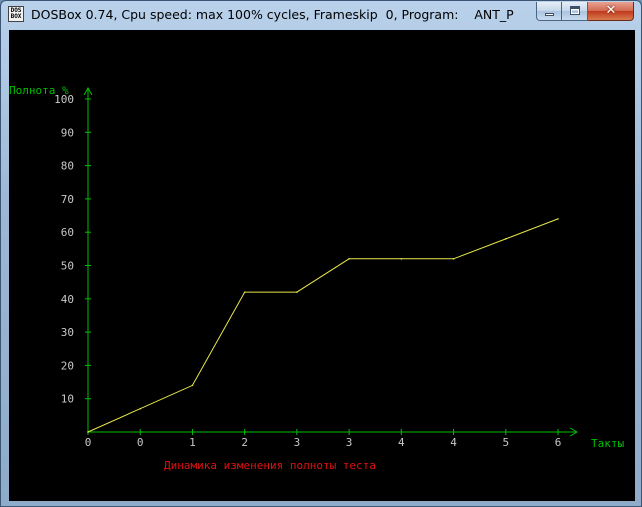 The width and height of the screenshot is (642, 507). I want to click on maximize-button, so click(575, 11).